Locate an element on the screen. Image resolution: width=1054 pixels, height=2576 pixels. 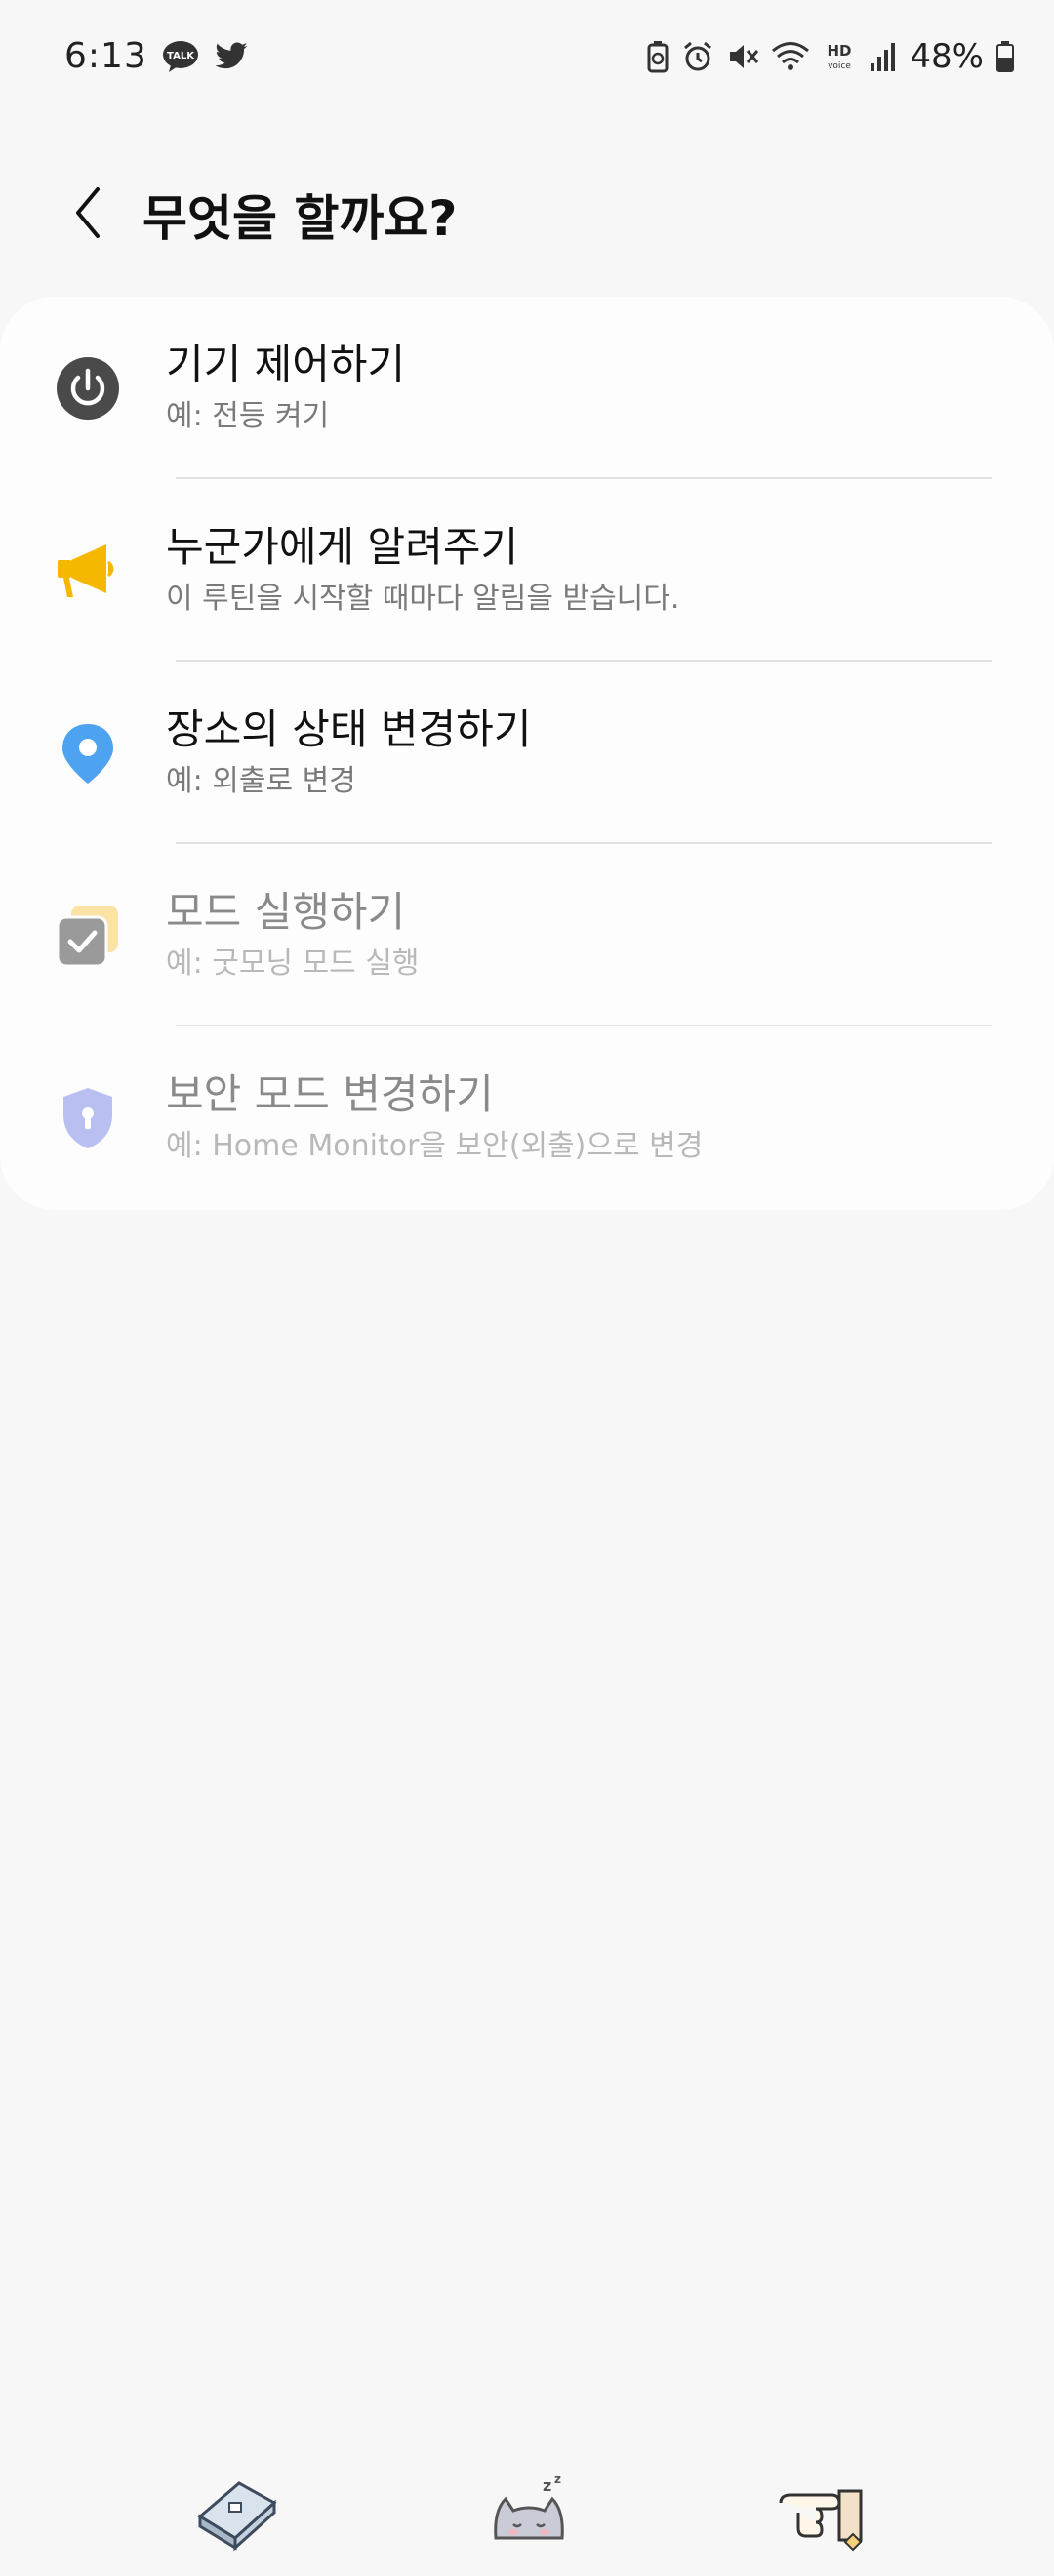
back-icon is located at coordinates (87, 214).